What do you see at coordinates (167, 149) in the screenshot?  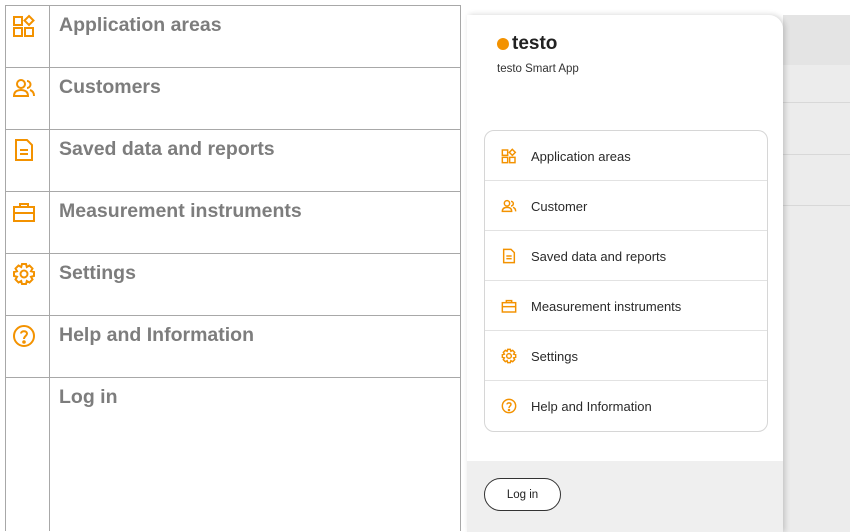 I see `doc-label: Saved data and reports` at bounding box center [167, 149].